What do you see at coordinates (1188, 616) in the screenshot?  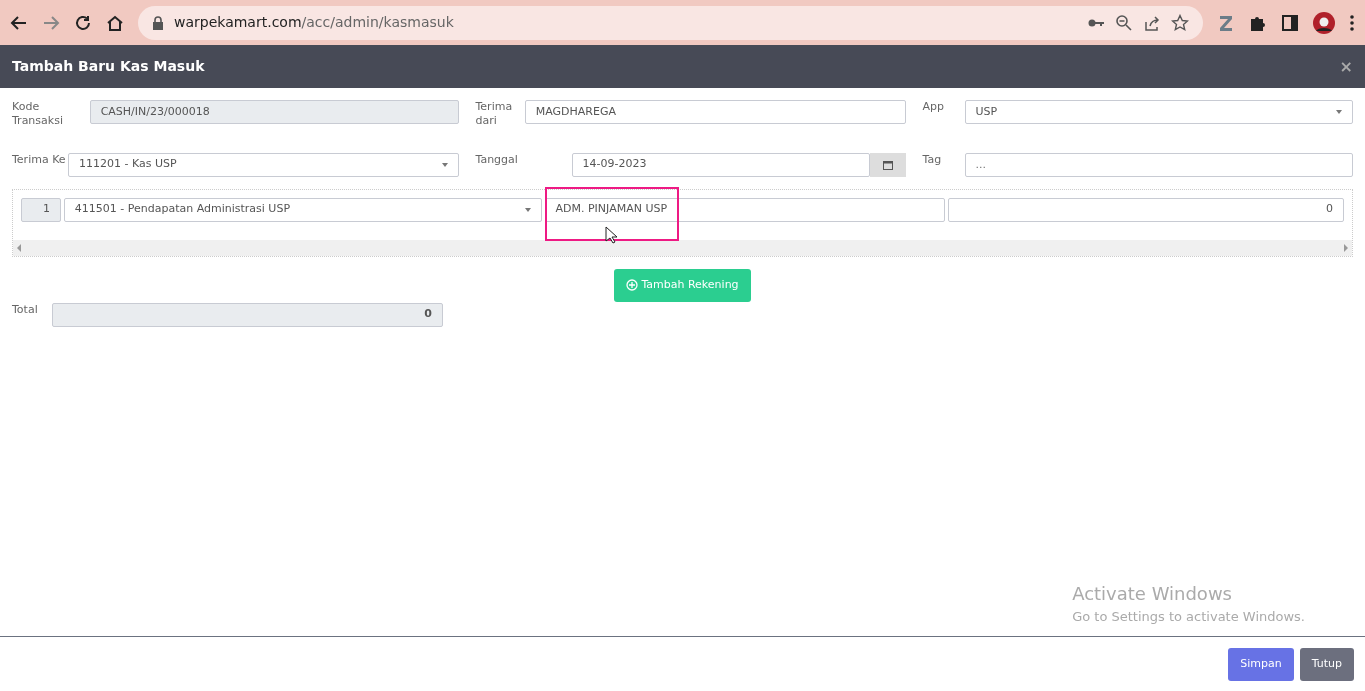 I see `activation-notice-text: Go to Settings to activate Windows.` at bounding box center [1188, 616].